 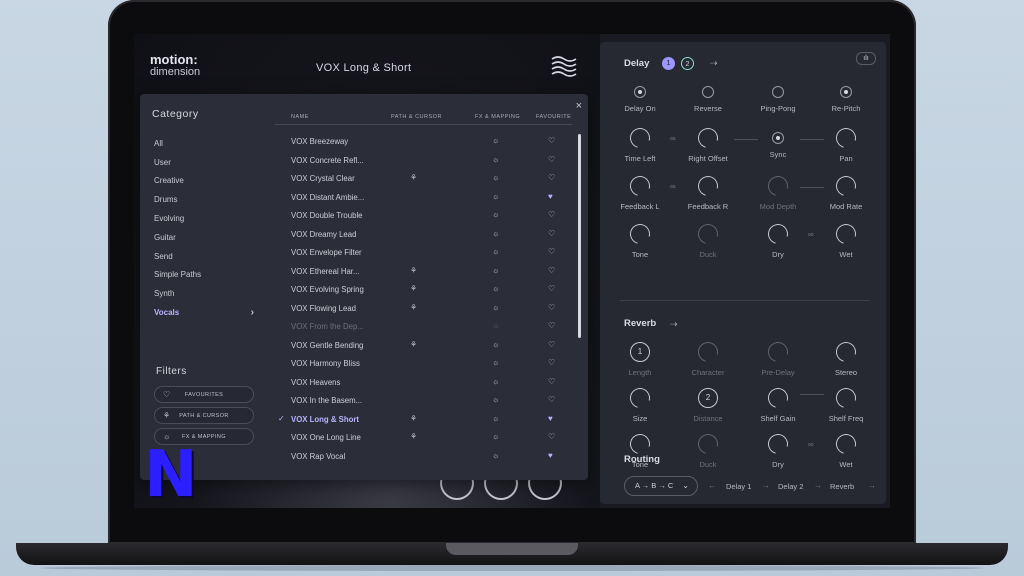 What do you see at coordinates (423, 141) in the screenshot?
I see `preset-row: VOX Breezeway ☼ ♡` at bounding box center [423, 141].